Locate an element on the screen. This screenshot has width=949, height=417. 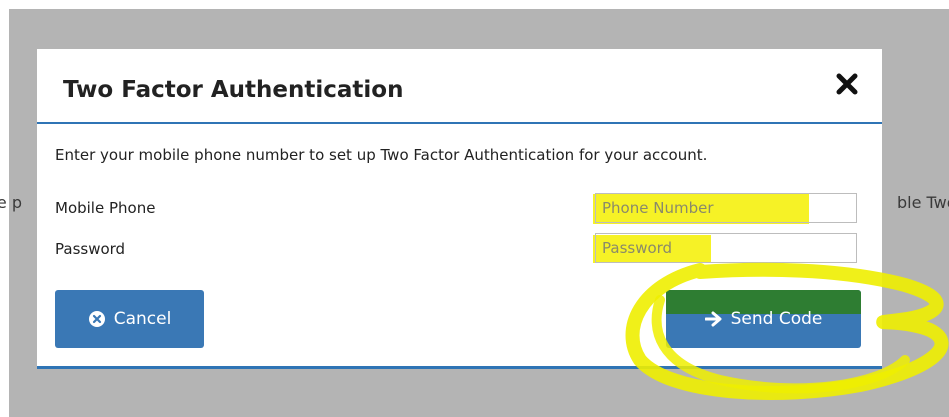
close-x-icon is located at coordinates (847, 84).